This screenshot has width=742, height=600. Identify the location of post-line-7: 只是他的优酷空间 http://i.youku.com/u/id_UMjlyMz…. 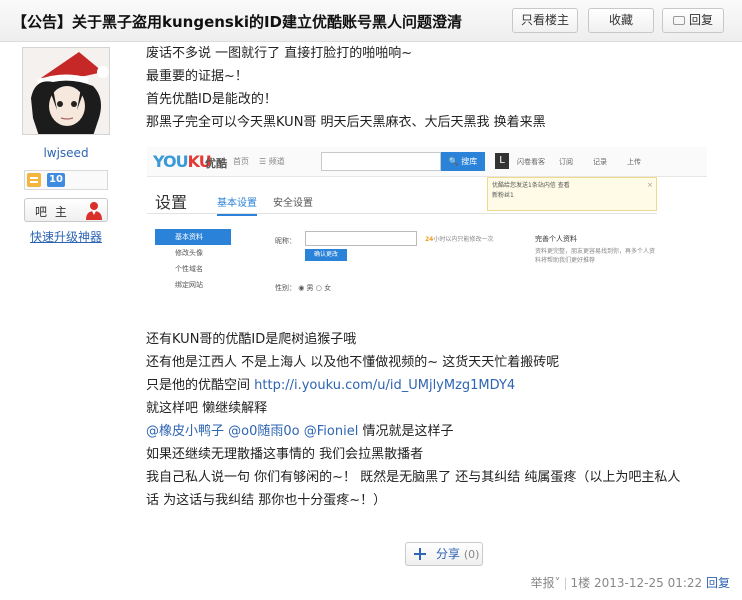
(331, 385).